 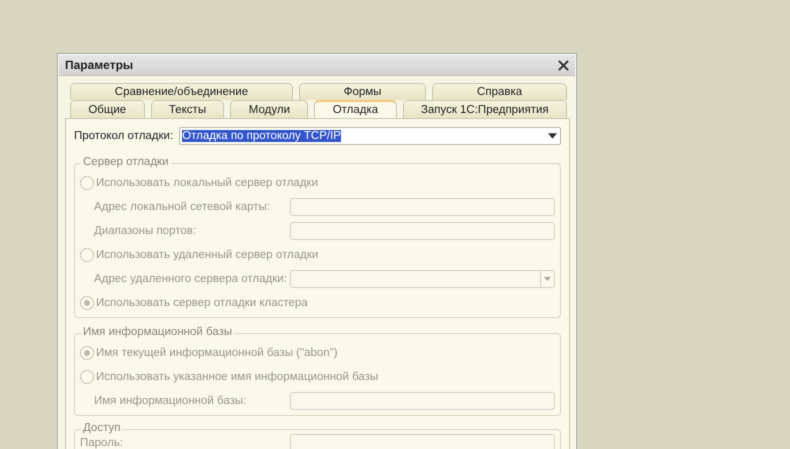 What do you see at coordinates (237, 377) in the screenshot?
I see `radio-label: Использовать указанное имя информационной базы` at bounding box center [237, 377].